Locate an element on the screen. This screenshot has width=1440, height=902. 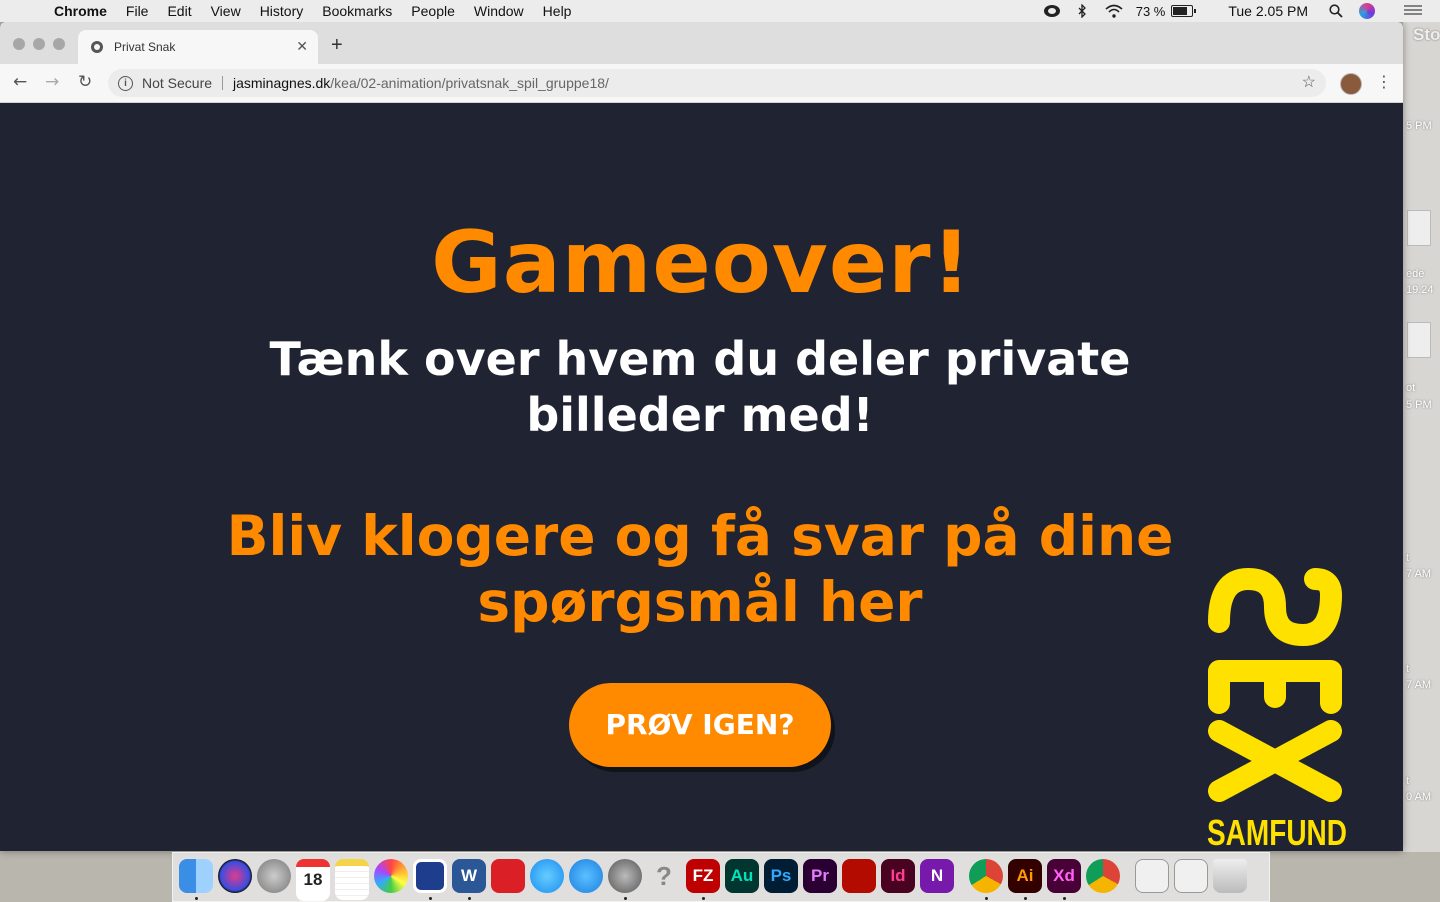
system-preferences-icon is located at coordinates (625, 876).